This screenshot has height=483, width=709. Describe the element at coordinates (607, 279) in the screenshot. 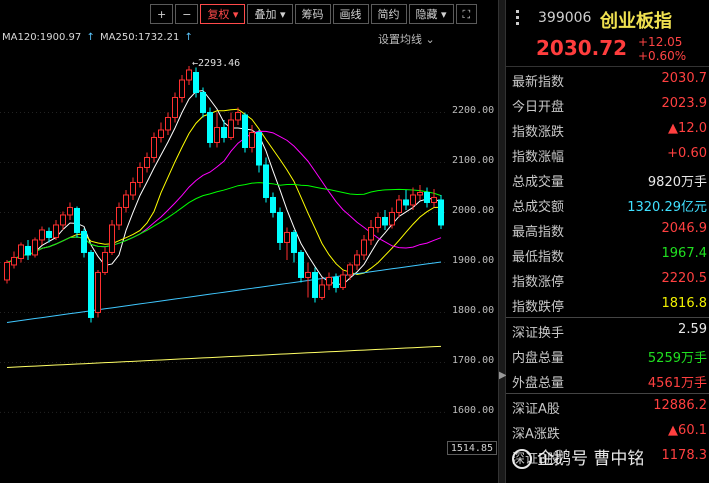

I see `quote-row: 指数涨停 2220.5` at that location.